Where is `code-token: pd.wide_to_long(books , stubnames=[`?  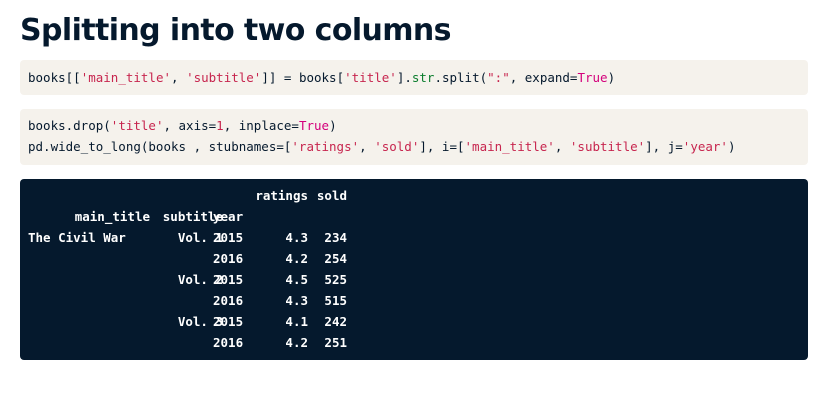 code-token: pd.wide_to_long(books , stubnames=[ is located at coordinates (160, 146).